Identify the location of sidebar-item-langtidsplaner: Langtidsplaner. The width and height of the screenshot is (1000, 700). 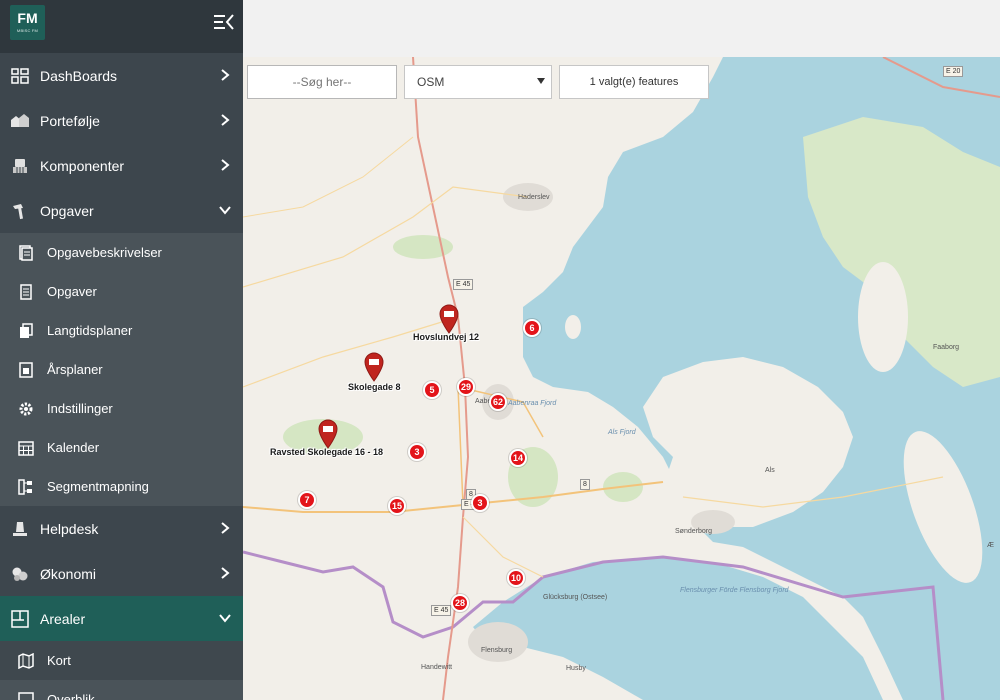
(121, 330).